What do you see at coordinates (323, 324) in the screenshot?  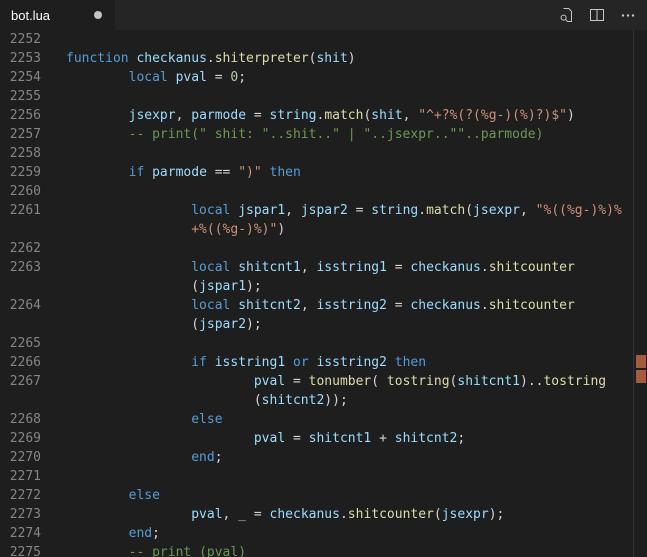 I see `code-line: (jspar2);` at bounding box center [323, 324].